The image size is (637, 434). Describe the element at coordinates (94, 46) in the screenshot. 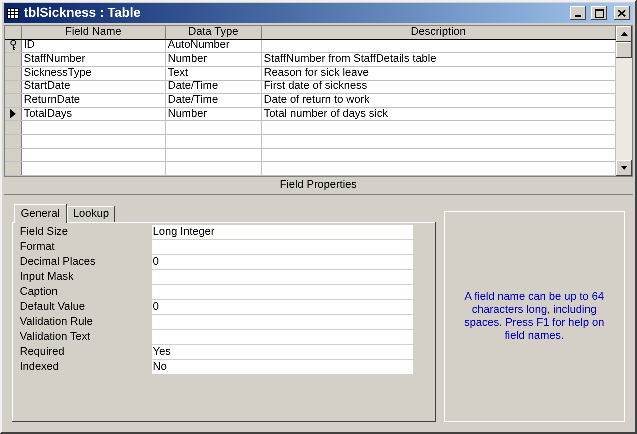

I see `table-cell: ID` at that location.